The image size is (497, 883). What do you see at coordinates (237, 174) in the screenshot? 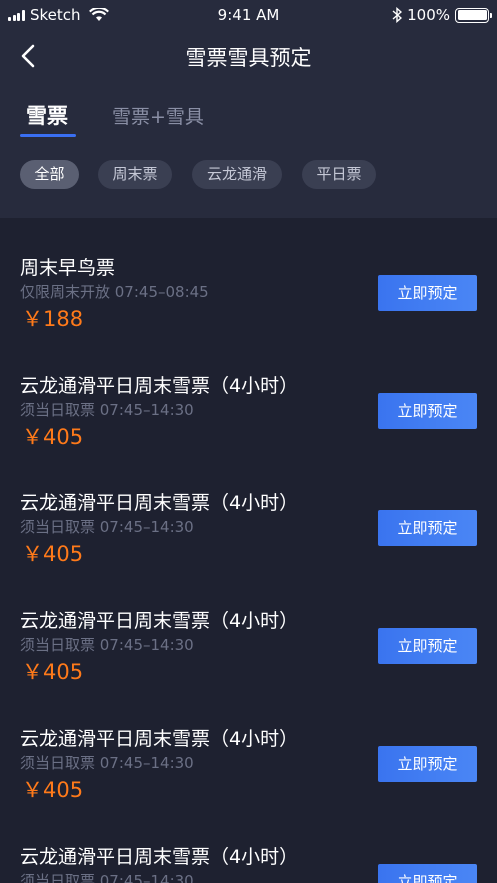
I see `filter-yunlong-pass: 云龙通滑` at bounding box center [237, 174].